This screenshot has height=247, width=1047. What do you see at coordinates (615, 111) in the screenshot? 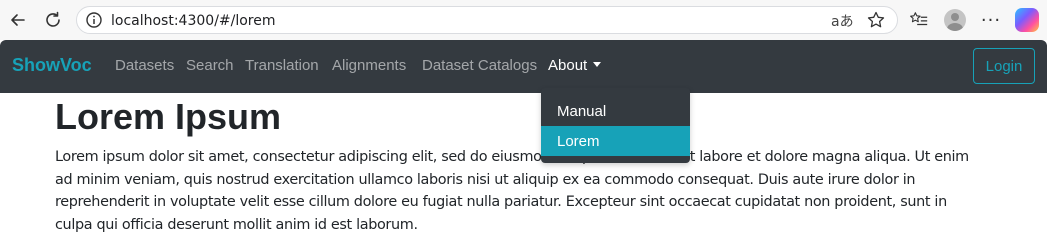
I see `dropdown-item-manual: Manual` at bounding box center [615, 111].